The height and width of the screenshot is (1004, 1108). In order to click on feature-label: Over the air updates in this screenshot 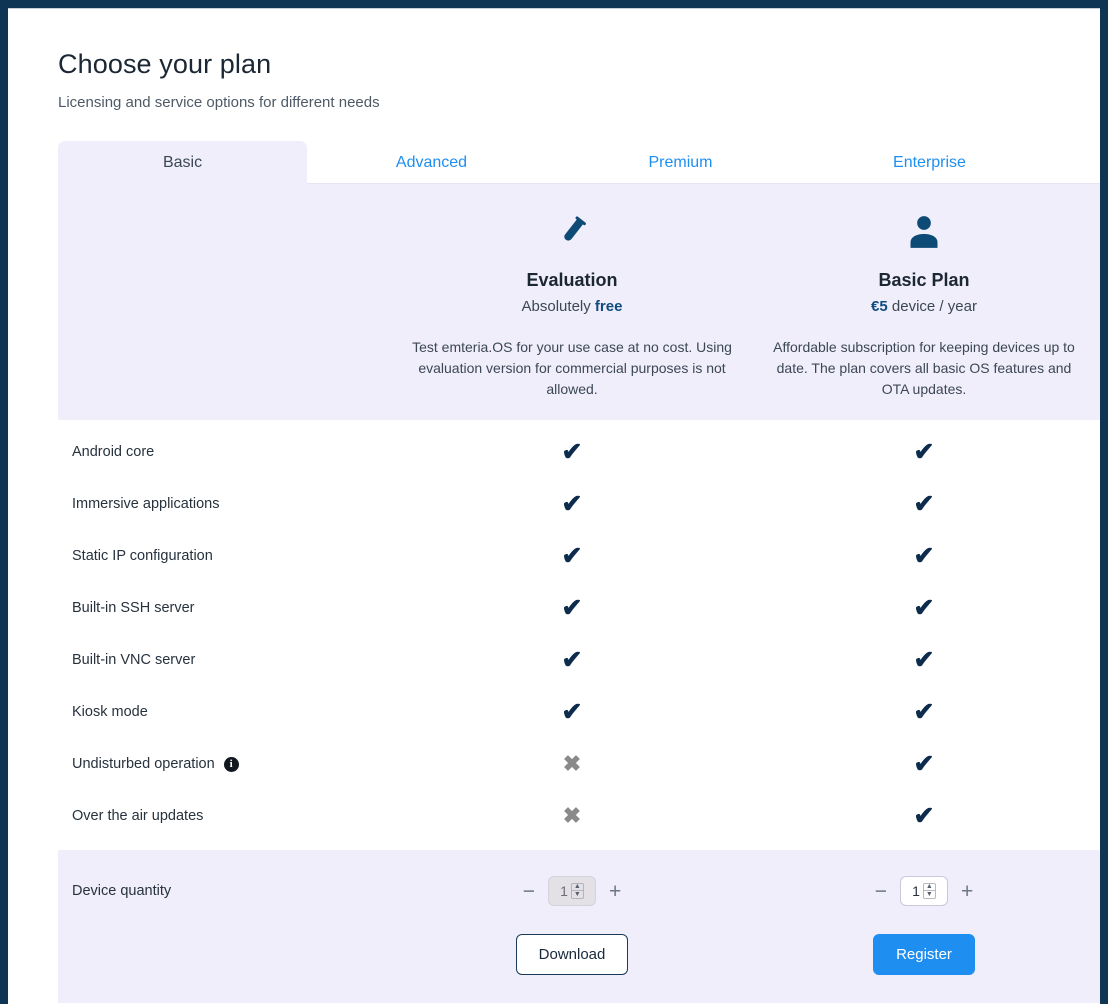, I will do `click(227, 816)`.